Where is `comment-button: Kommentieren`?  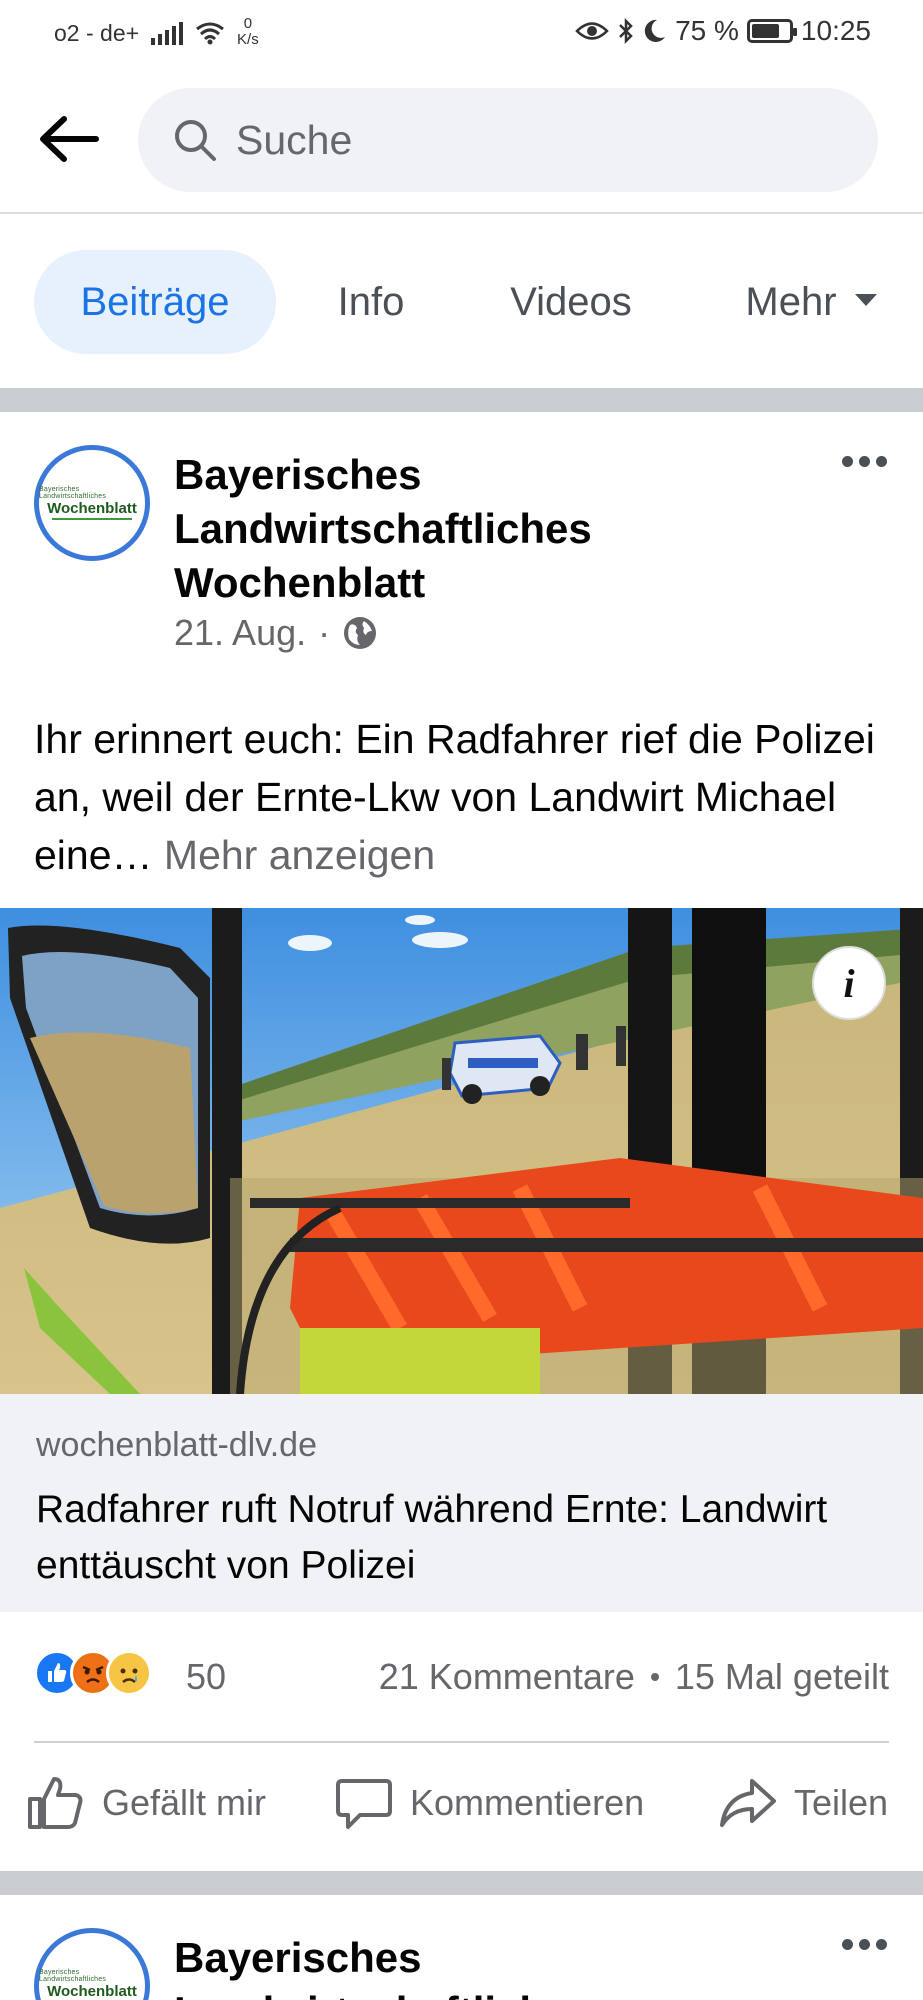
comment-button: Kommentieren is located at coordinates (489, 1803).